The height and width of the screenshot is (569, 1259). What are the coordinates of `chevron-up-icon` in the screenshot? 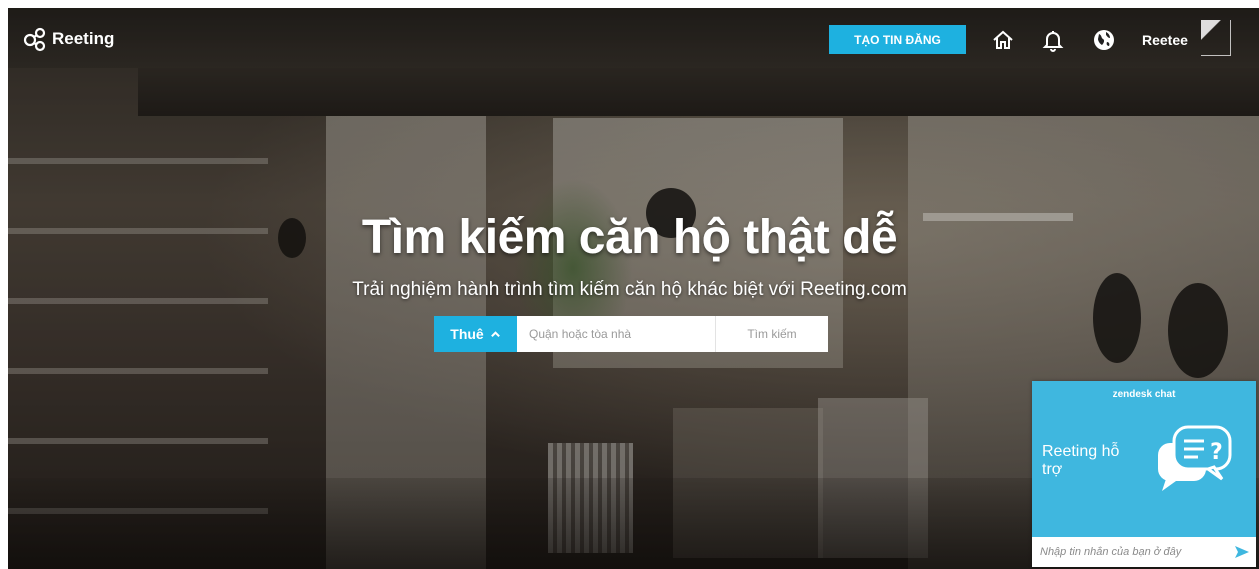 It's located at (495, 333).